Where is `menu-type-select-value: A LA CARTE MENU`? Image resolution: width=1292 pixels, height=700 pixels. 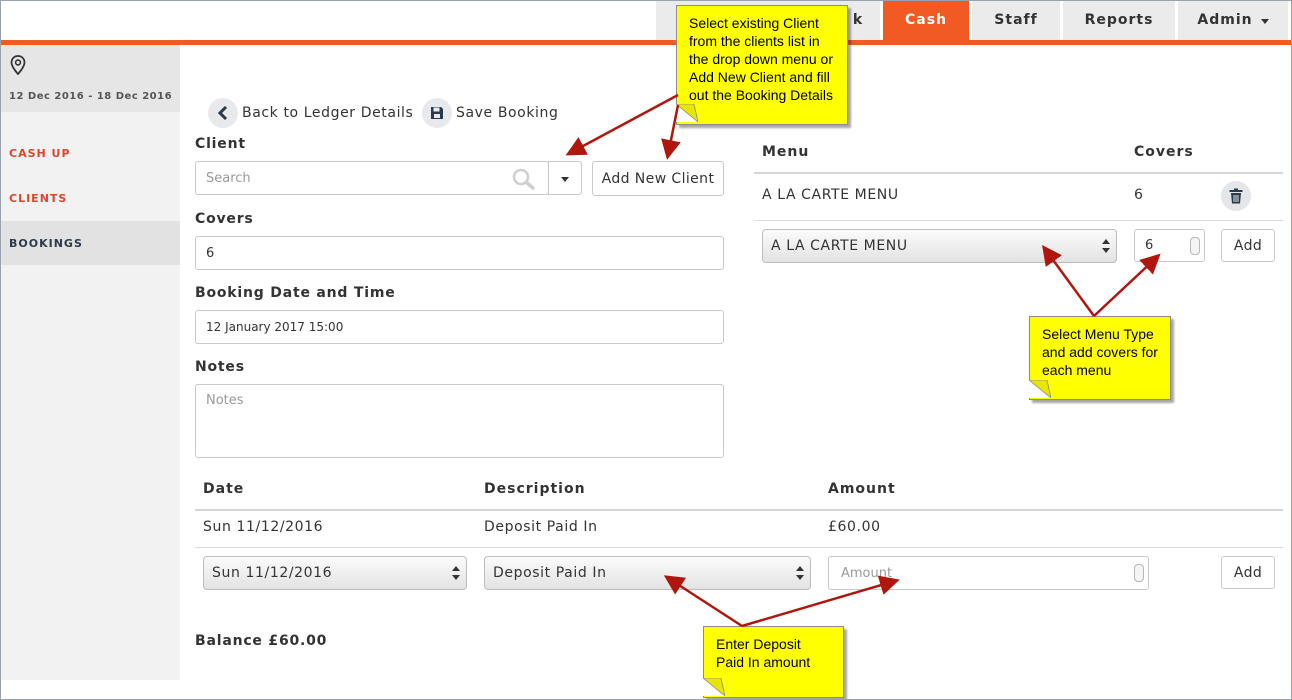
menu-type-select-value: A LA CARTE MENU is located at coordinates (839, 246).